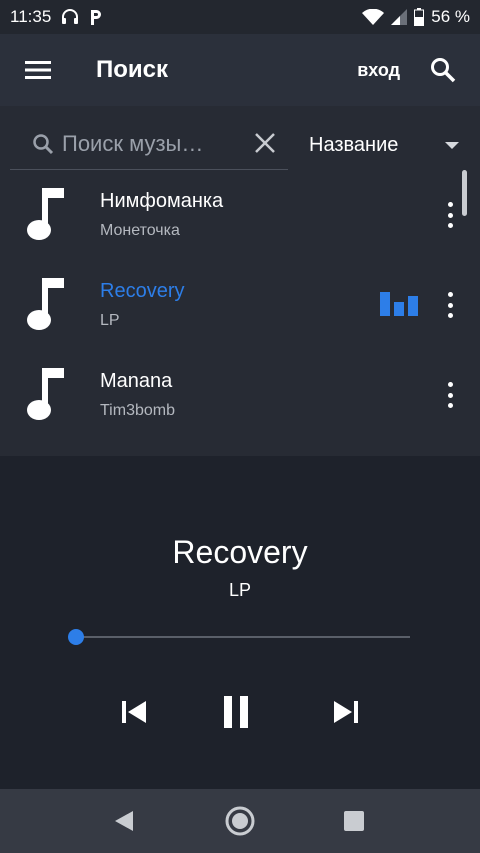 The width and height of the screenshot is (480, 853). I want to click on nav-back-icon, so click(124, 821).